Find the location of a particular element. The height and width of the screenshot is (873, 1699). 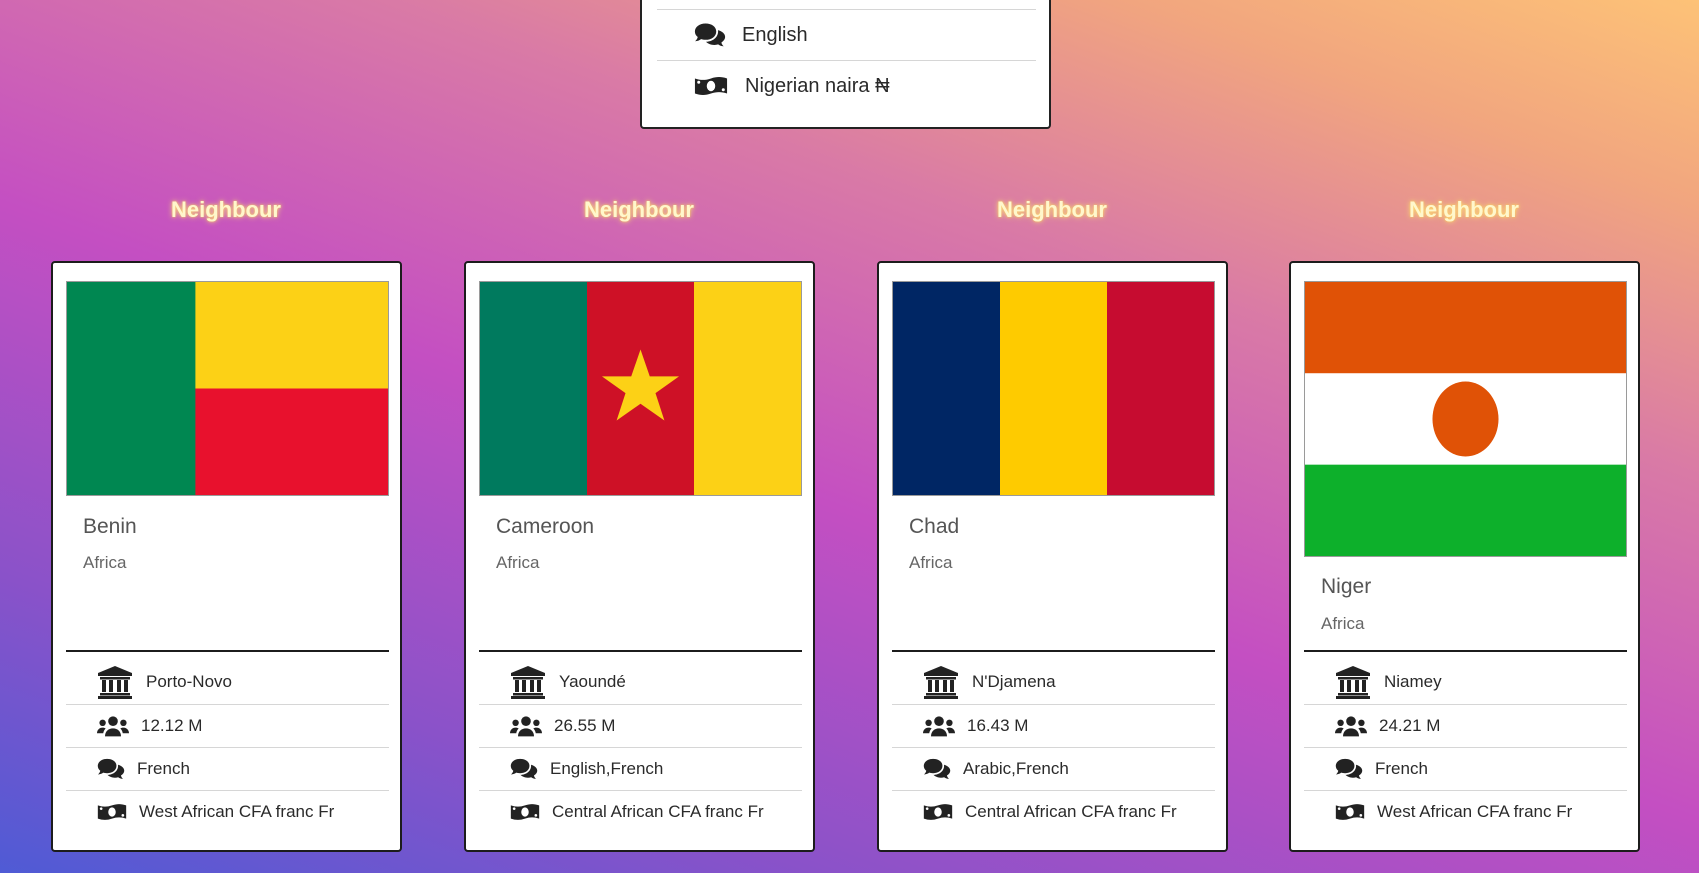

country-name: Cameroon is located at coordinates (545, 526).